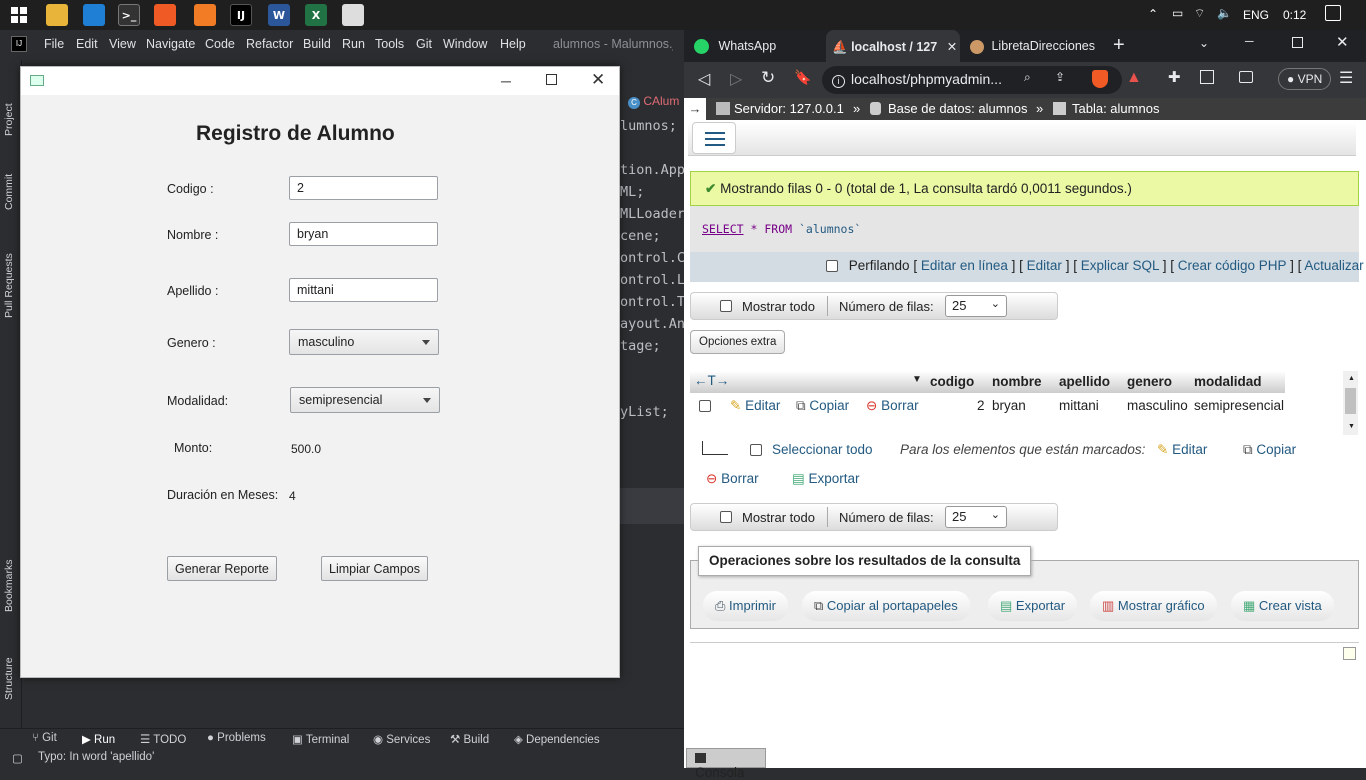 The height and width of the screenshot is (780, 1366). I want to click on menu-refactor: Refactor, so click(269, 44).